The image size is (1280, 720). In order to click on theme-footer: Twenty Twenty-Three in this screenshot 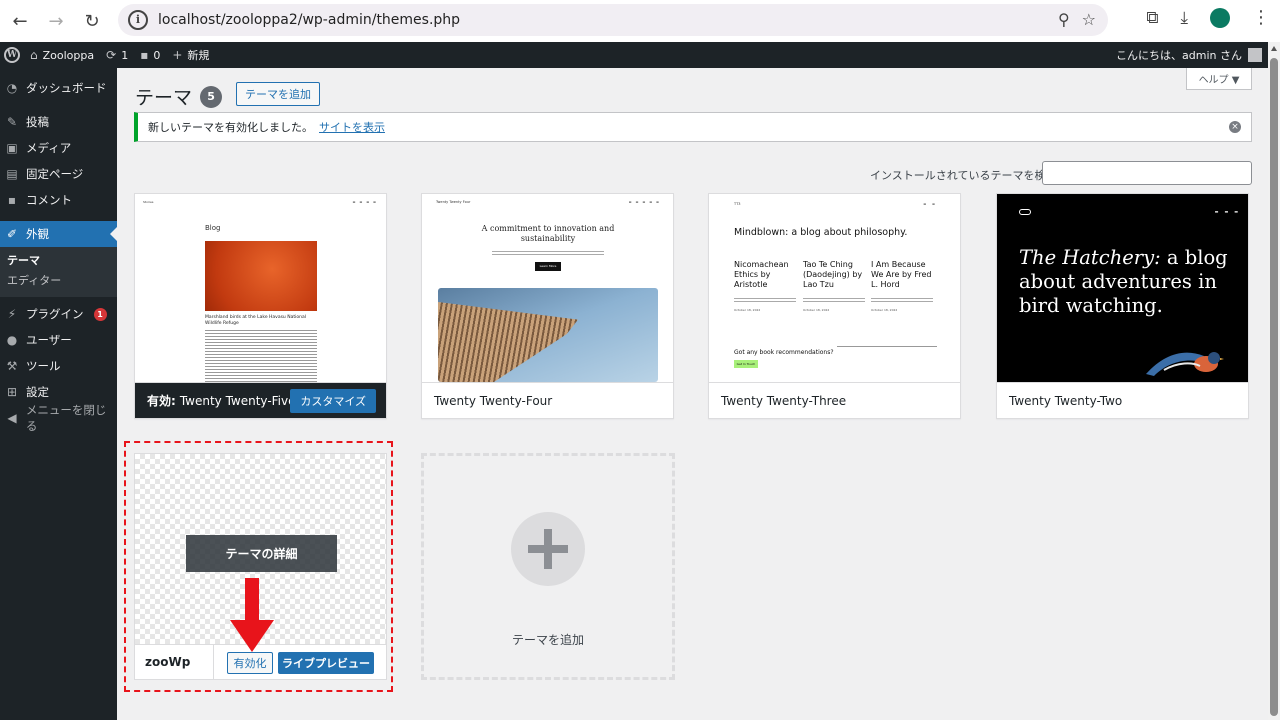, I will do `click(834, 400)`.